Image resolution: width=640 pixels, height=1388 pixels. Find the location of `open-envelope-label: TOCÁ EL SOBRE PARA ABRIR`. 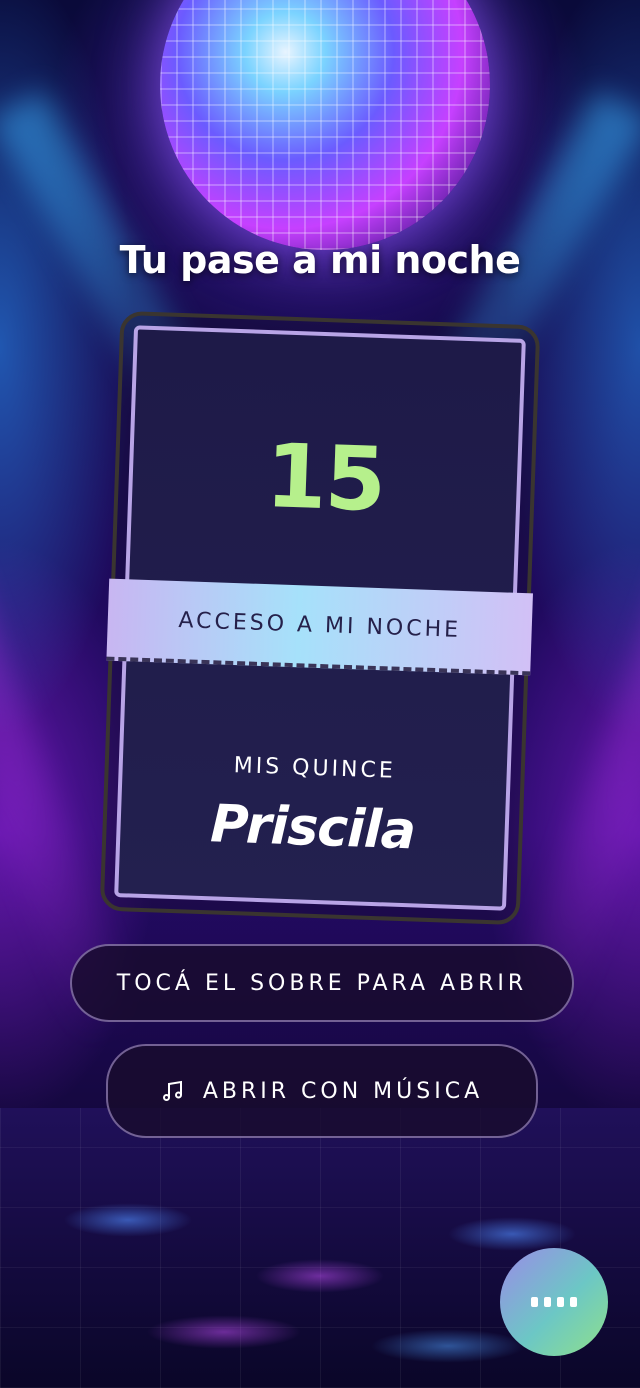

open-envelope-label: TOCÁ EL SOBRE PARA ABRIR is located at coordinates (322, 983).